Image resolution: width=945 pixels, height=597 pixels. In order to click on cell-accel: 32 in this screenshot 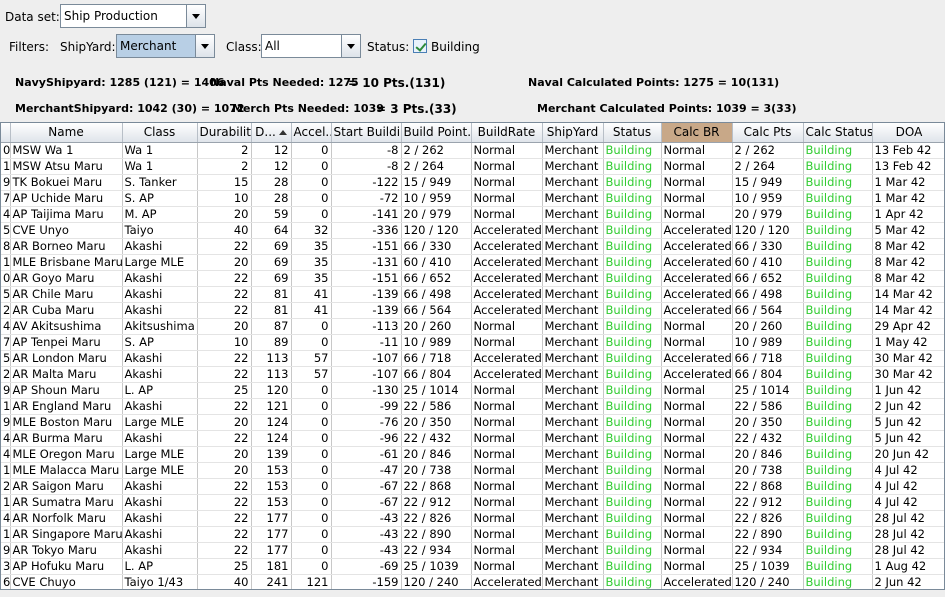, I will do `click(311, 230)`.